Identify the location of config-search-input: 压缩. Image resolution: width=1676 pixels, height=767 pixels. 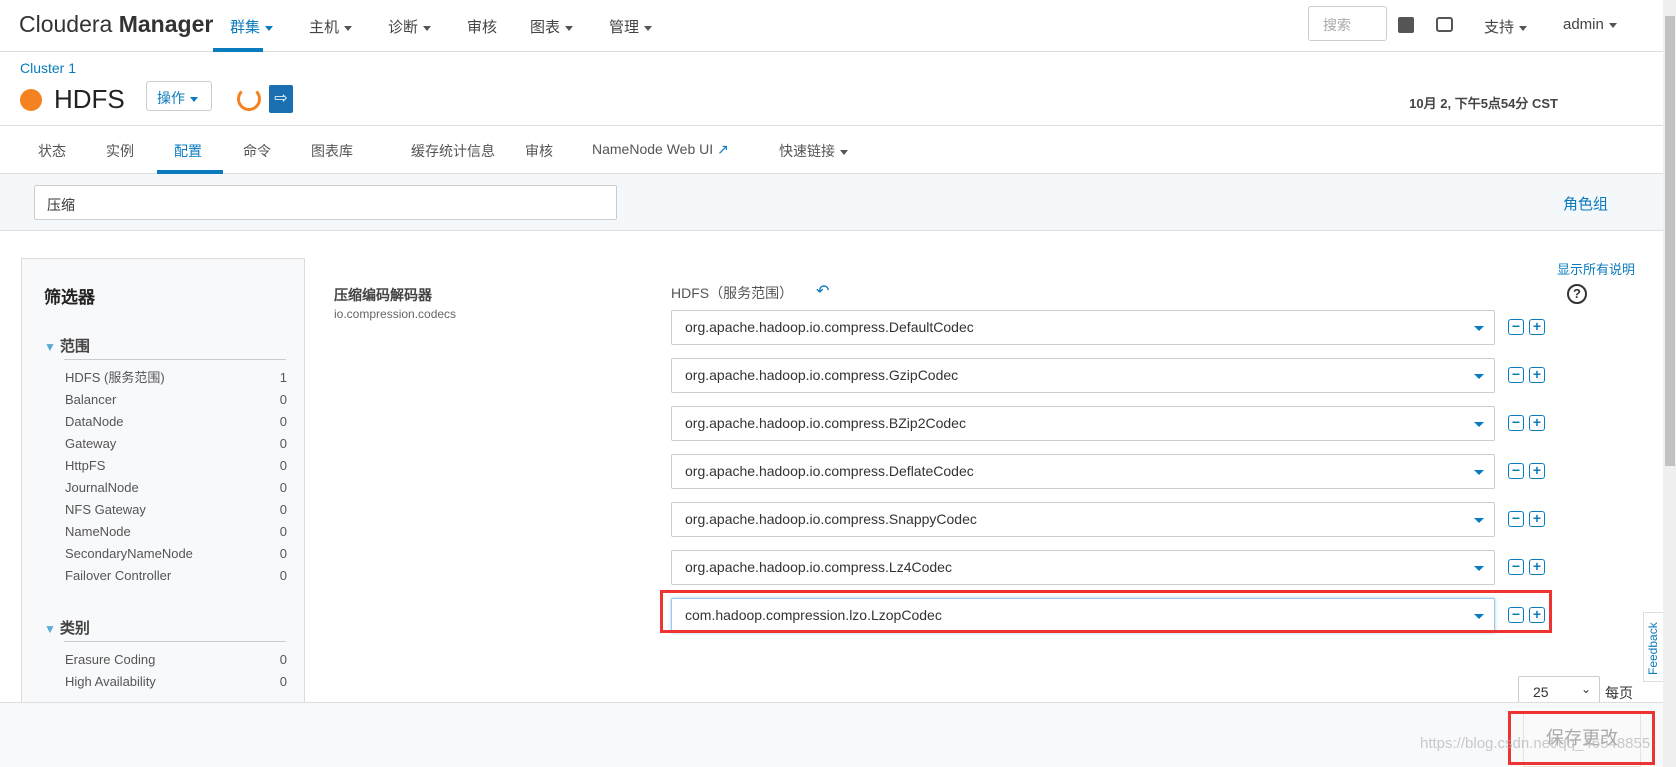
(325, 202).